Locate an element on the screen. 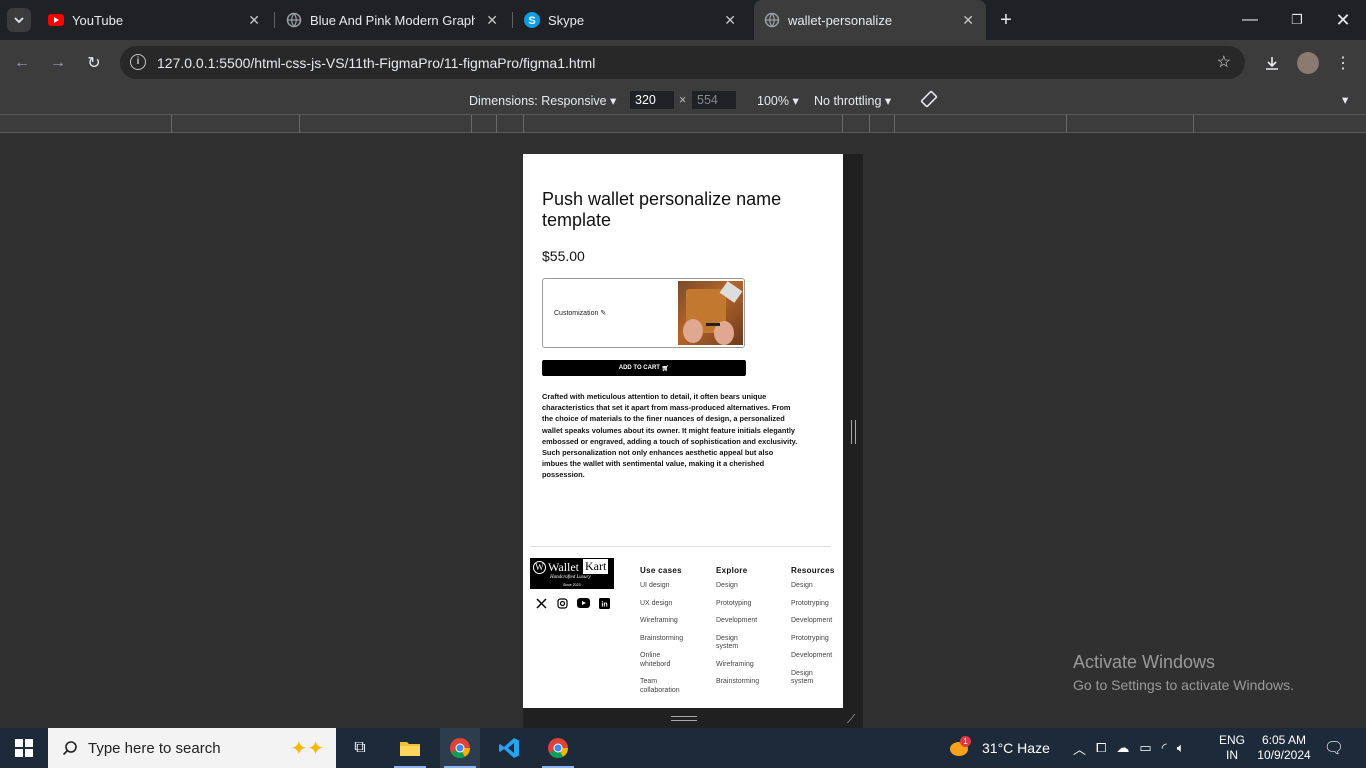 The width and height of the screenshot is (1366, 768). start-button is located at coordinates (24, 748).